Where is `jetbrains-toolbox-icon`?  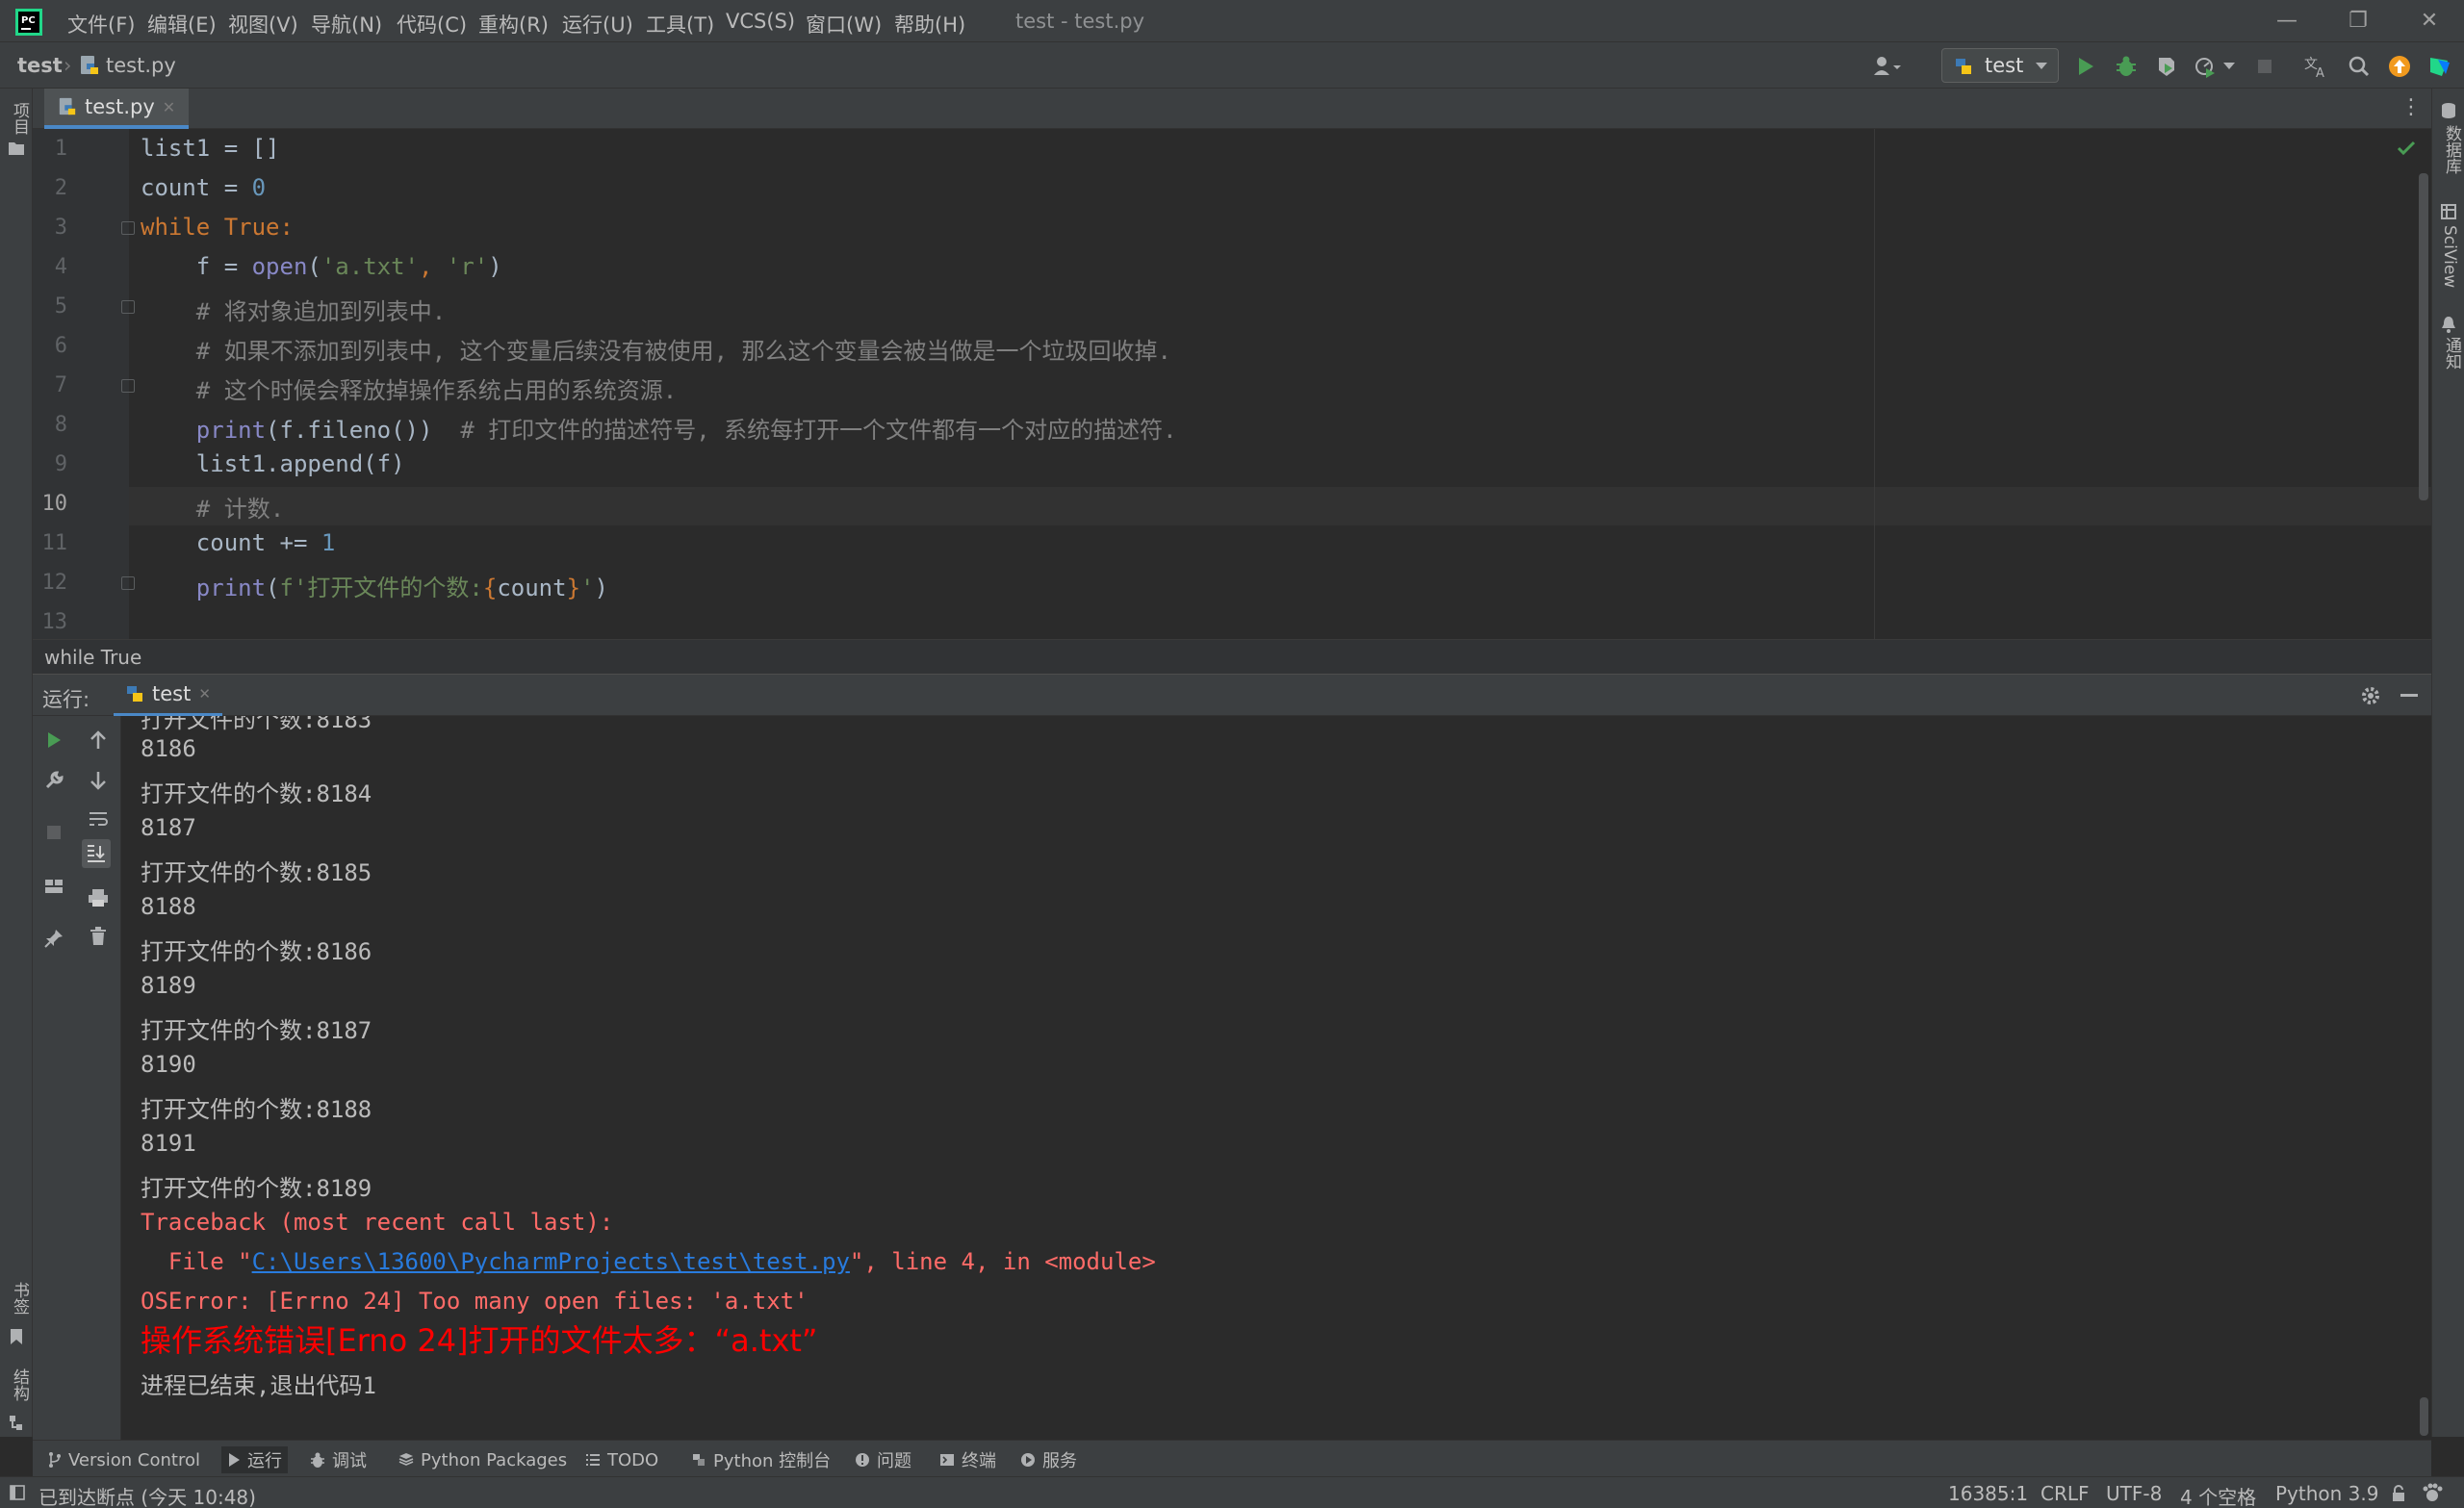
jetbrains-toolbox-icon is located at coordinates (2440, 66).